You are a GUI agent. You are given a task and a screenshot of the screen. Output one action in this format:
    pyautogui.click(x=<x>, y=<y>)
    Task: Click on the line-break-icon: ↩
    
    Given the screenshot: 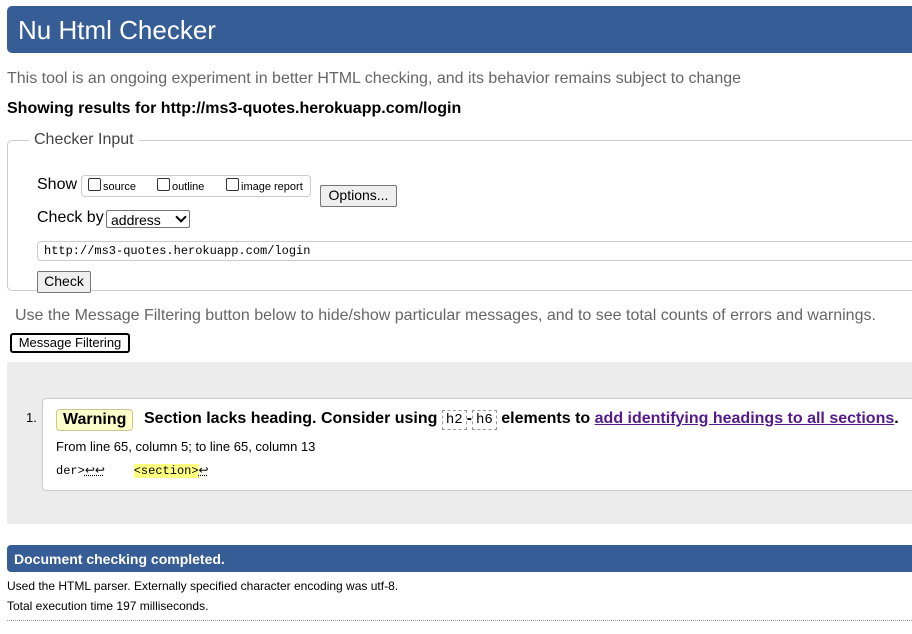 What is the action you would take?
    pyautogui.click(x=203, y=471)
    